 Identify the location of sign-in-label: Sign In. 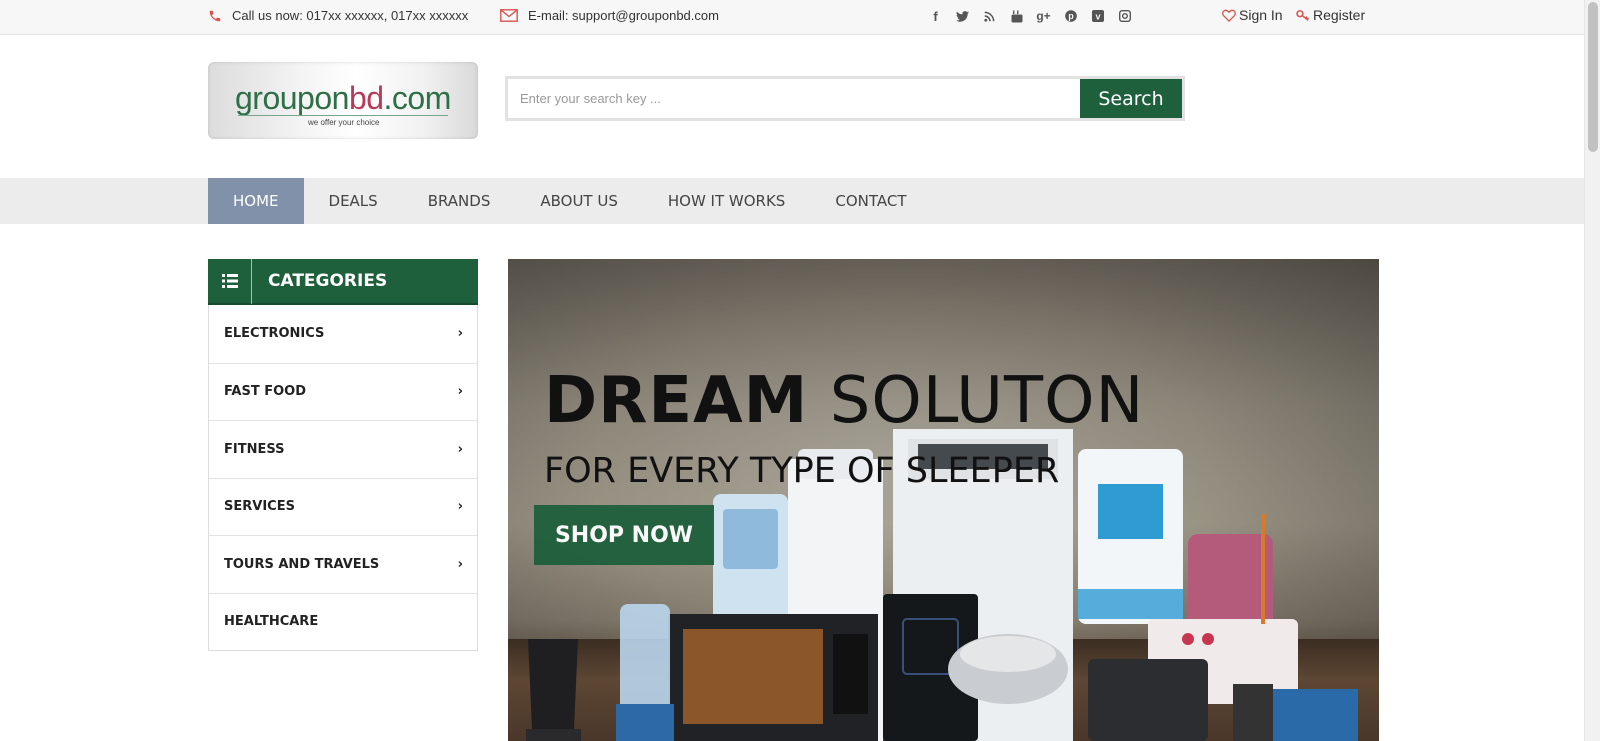
(1261, 15).